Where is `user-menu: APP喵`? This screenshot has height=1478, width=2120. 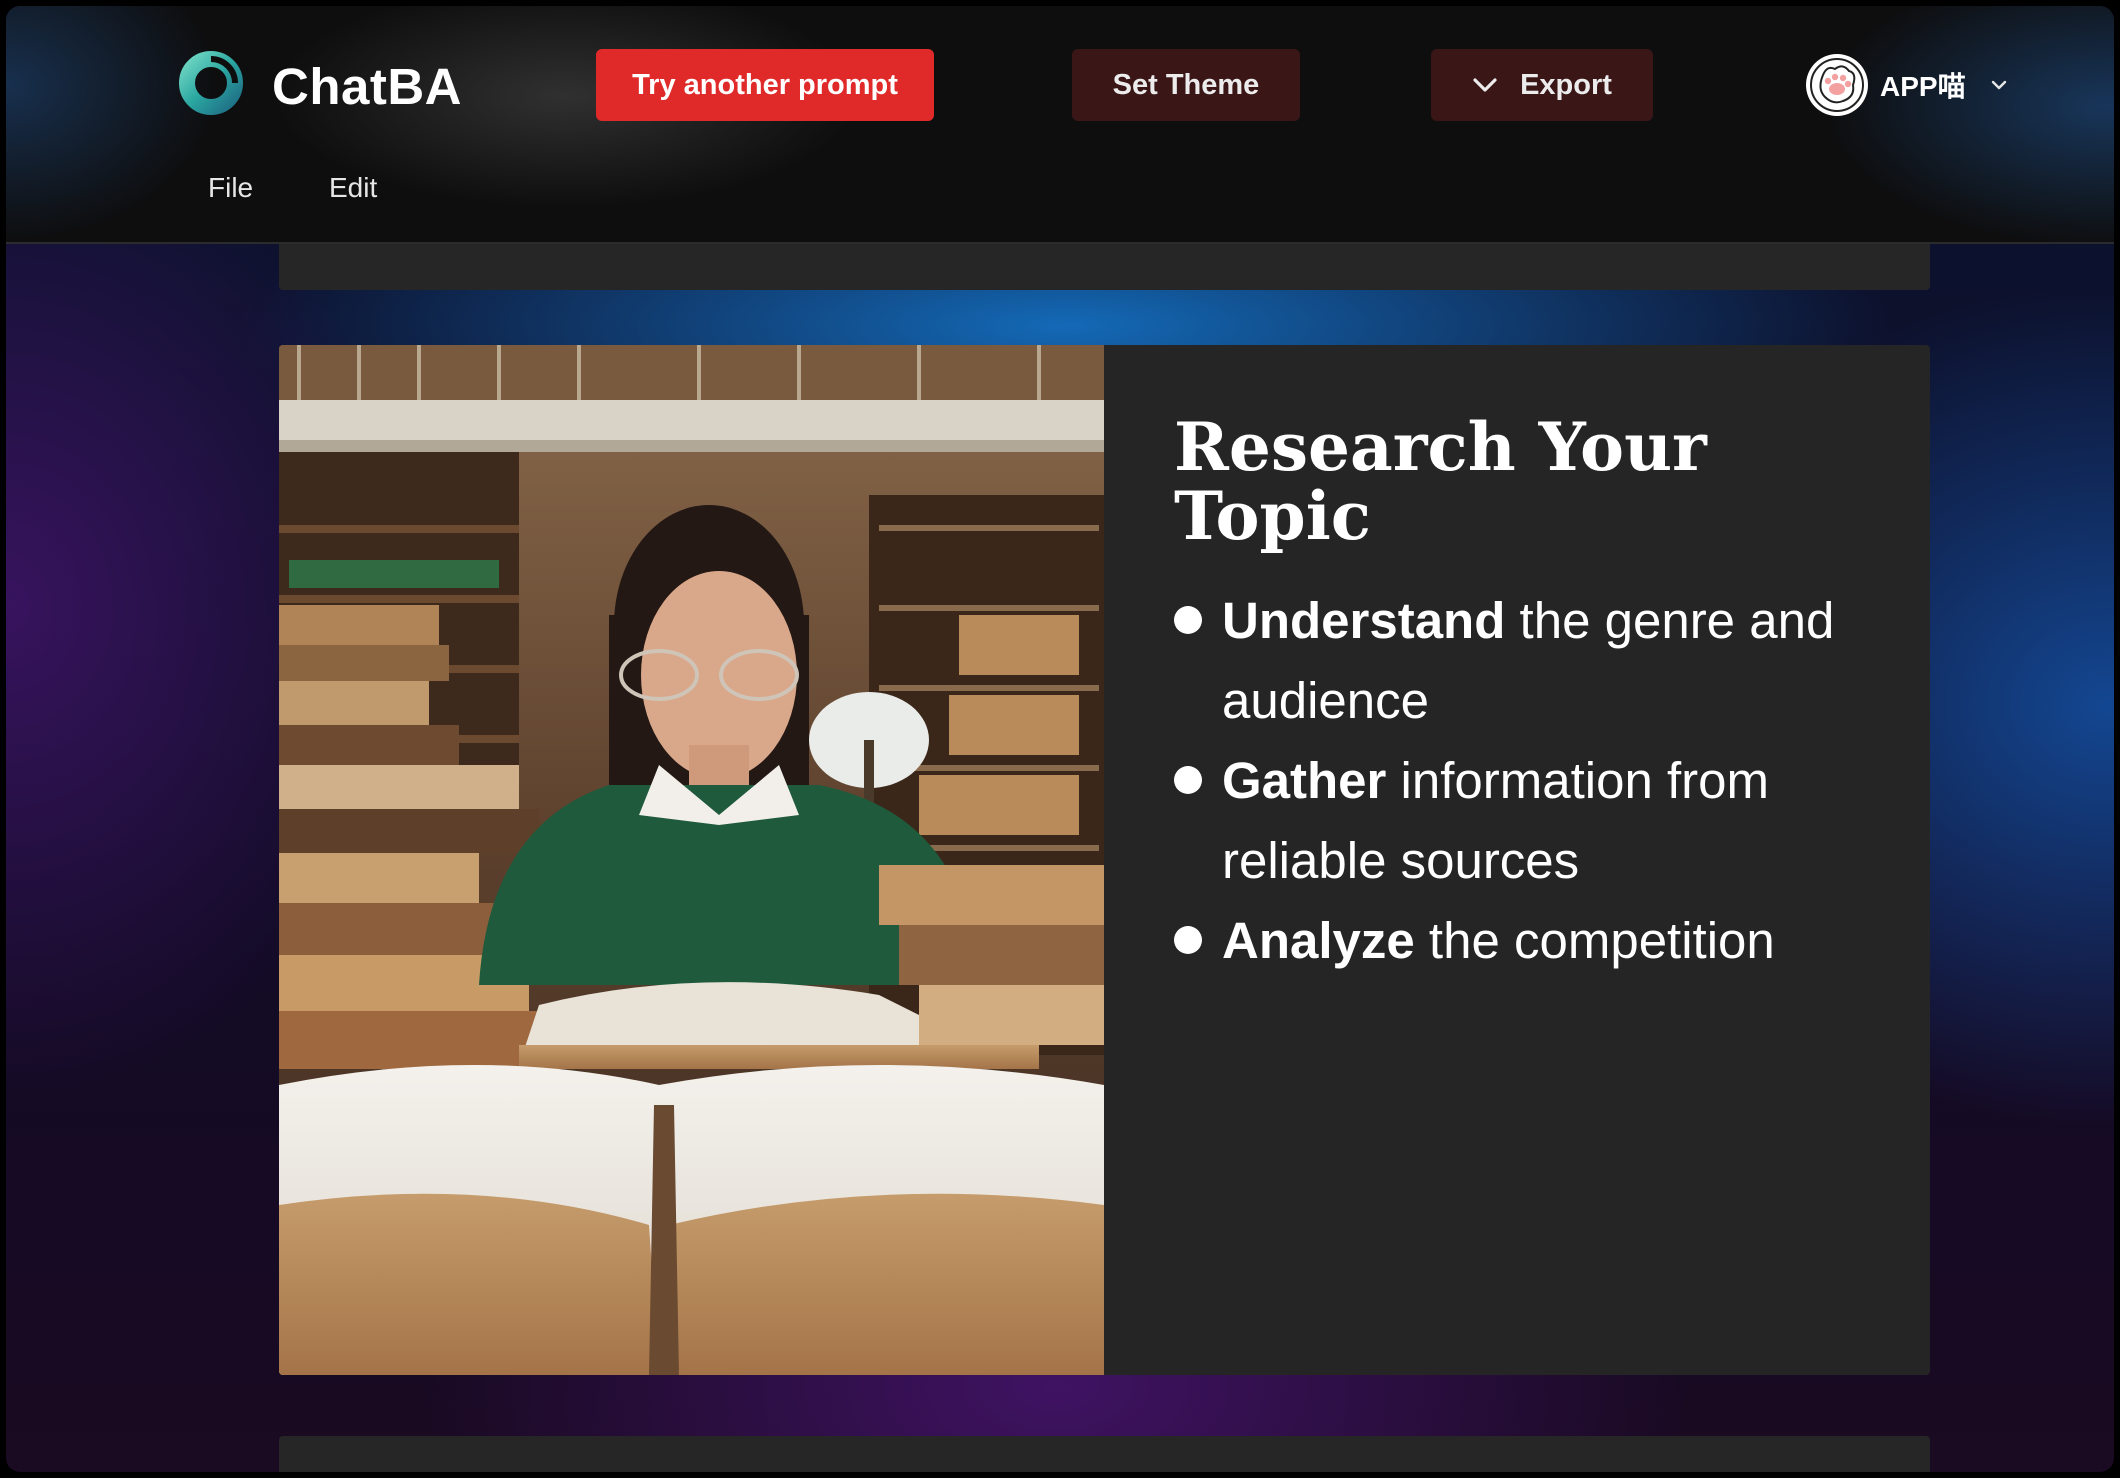
user-menu: APP喵 is located at coordinates (1907, 85).